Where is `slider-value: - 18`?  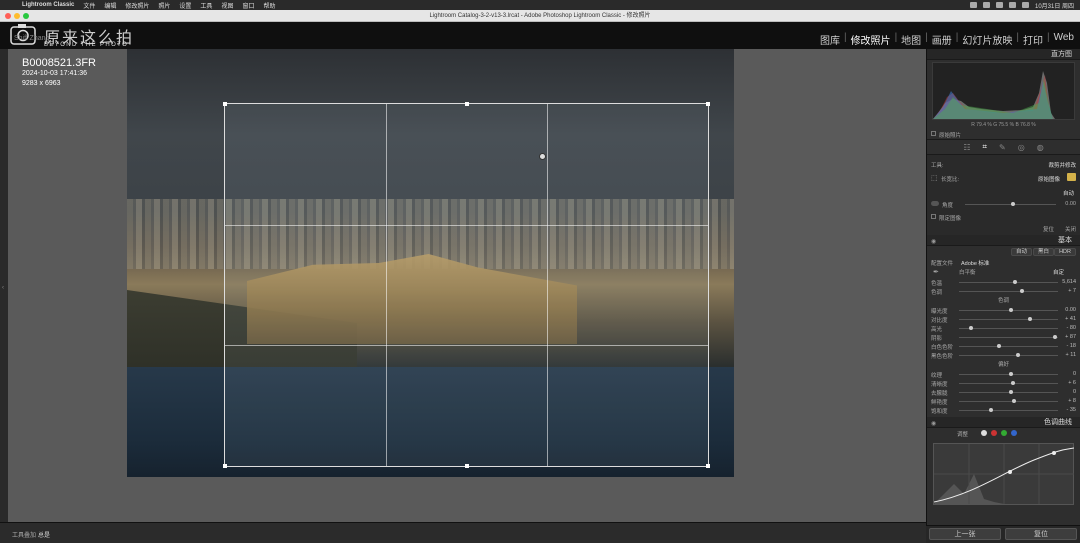 slider-value: - 18 is located at coordinates (1071, 346).